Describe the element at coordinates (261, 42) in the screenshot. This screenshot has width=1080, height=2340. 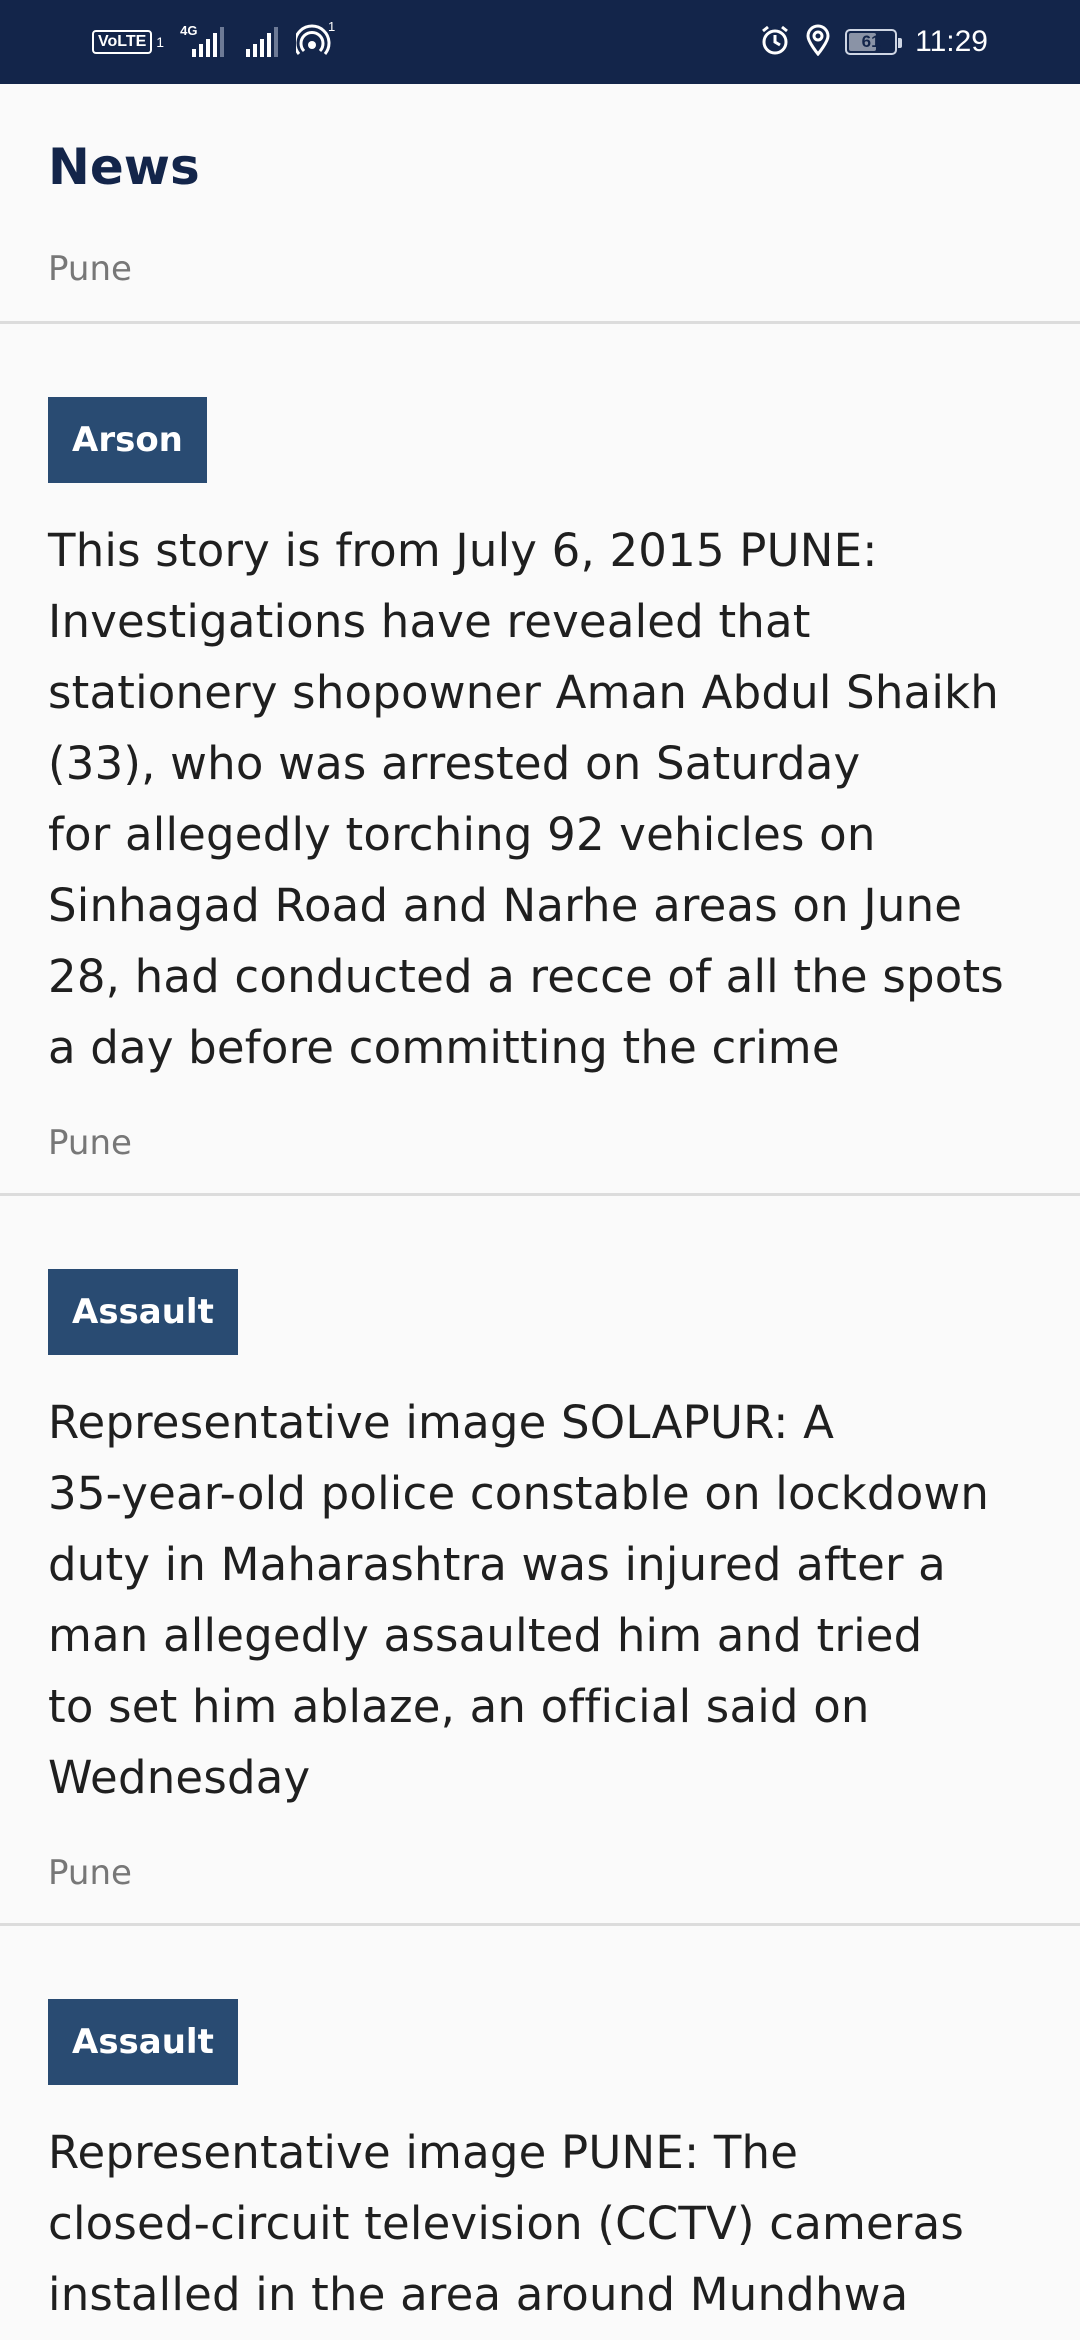
I see `signal-icon` at that location.